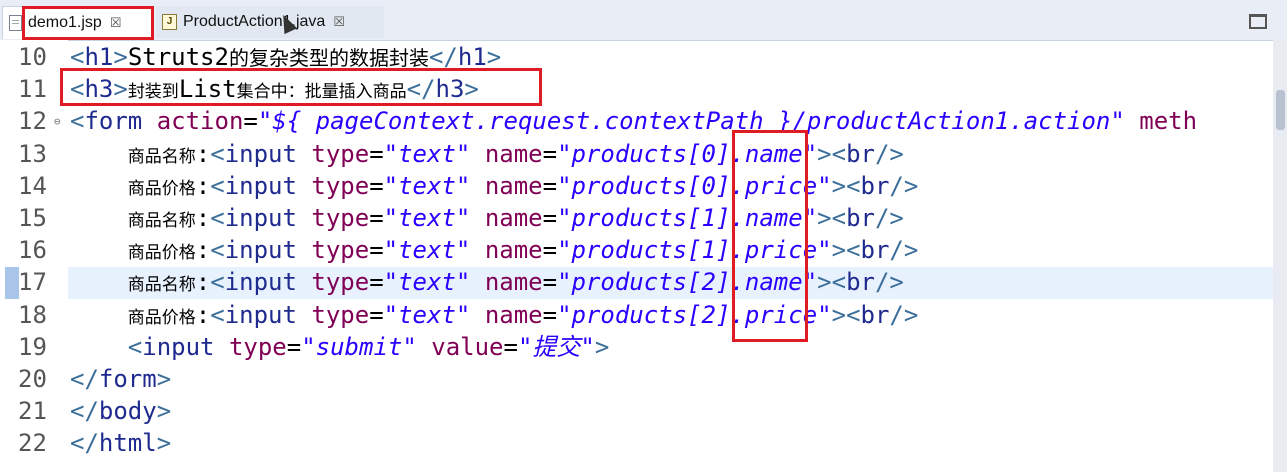 The image size is (1287, 472). Describe the element at coordinates (1258, 21) in the screenshot. I see `maximize-icon` at that location.